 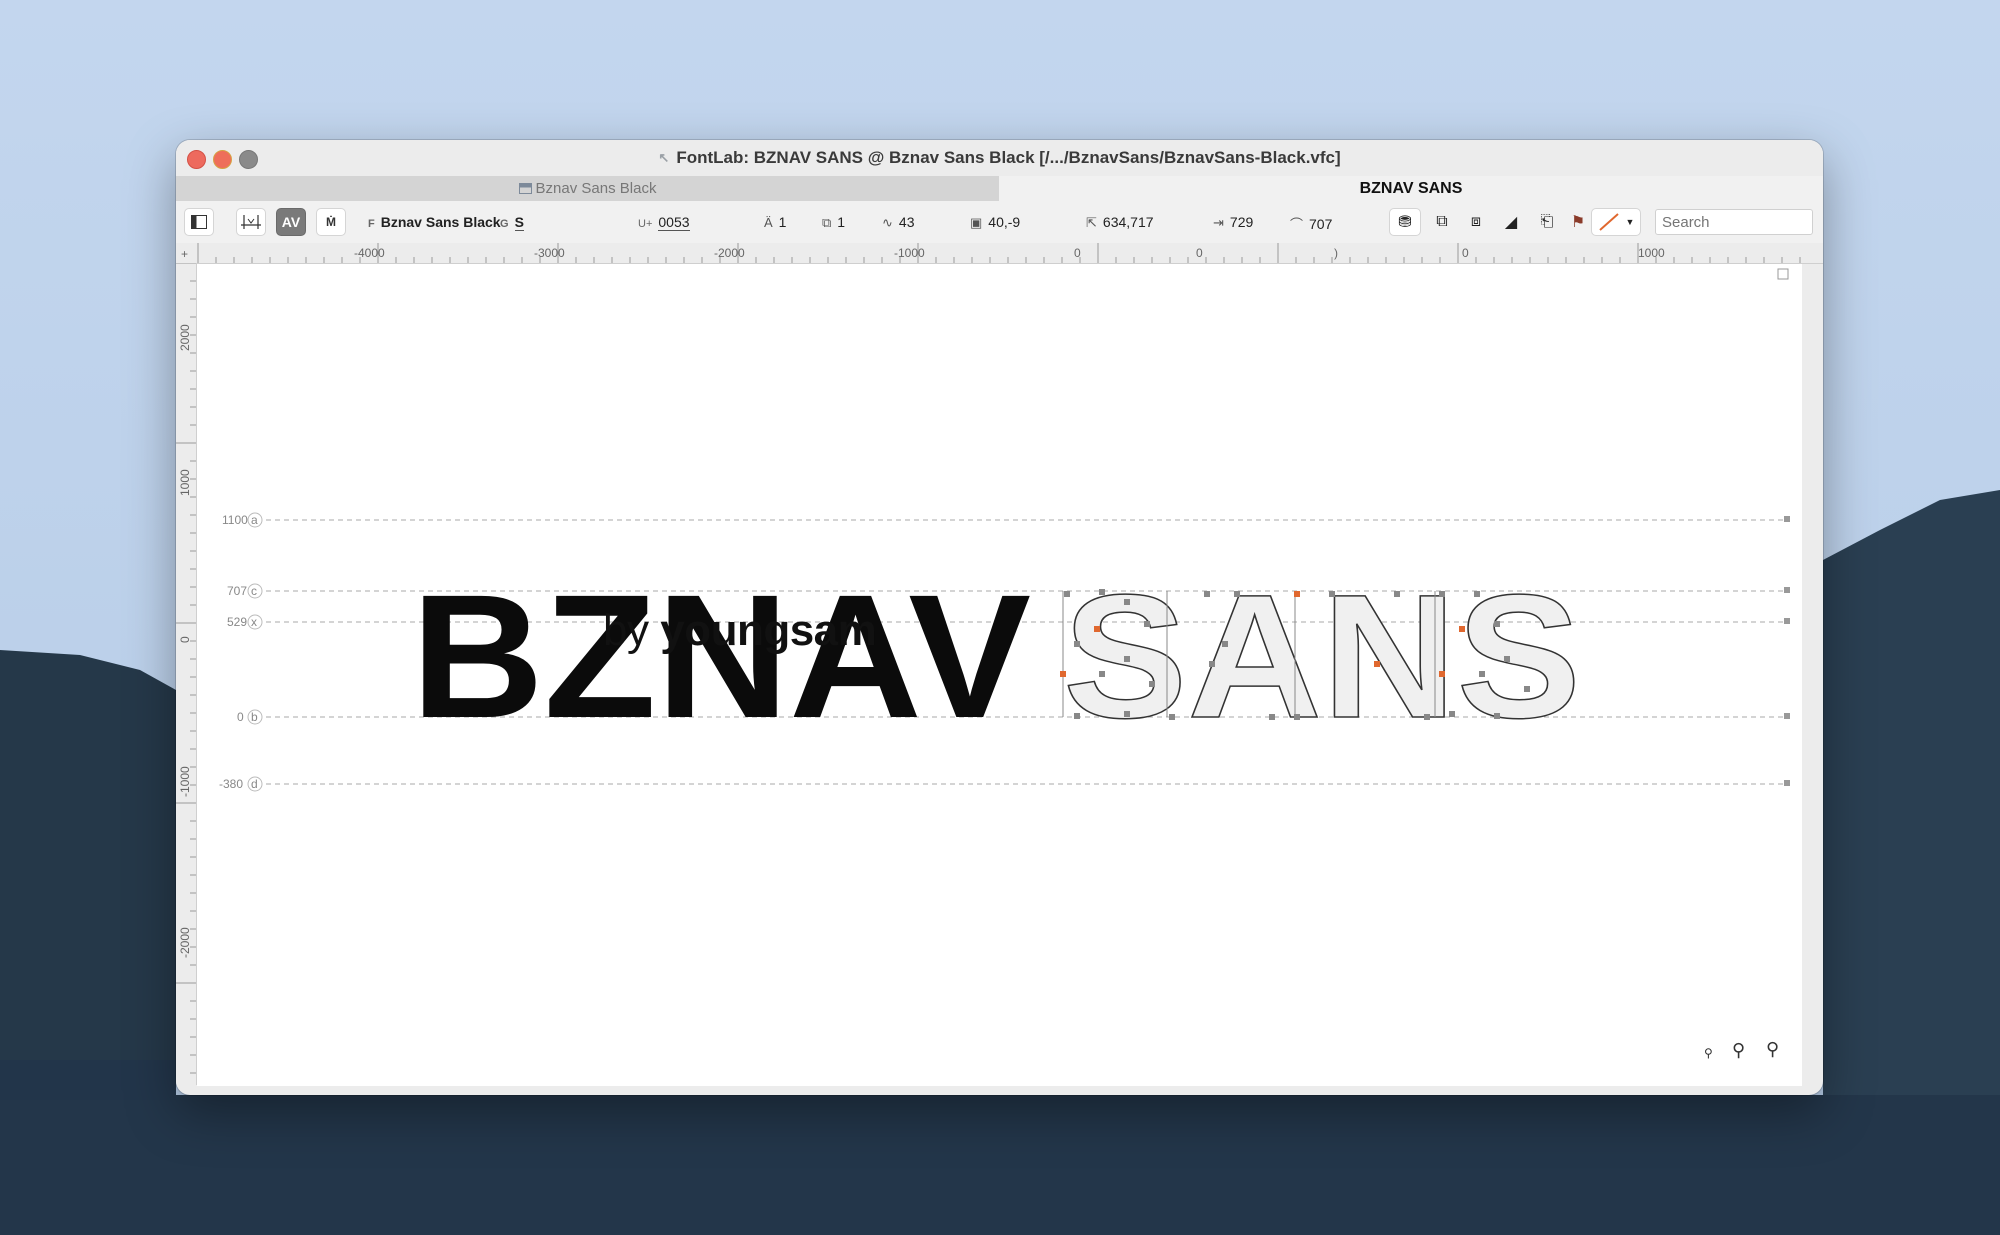 I want to click on fill-button: ◢, so click(x=1511, y=222).